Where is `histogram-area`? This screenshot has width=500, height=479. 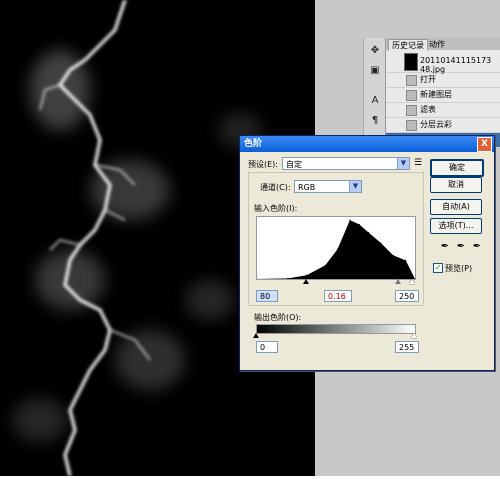
histogram-area is located at coordinates (336, 249).